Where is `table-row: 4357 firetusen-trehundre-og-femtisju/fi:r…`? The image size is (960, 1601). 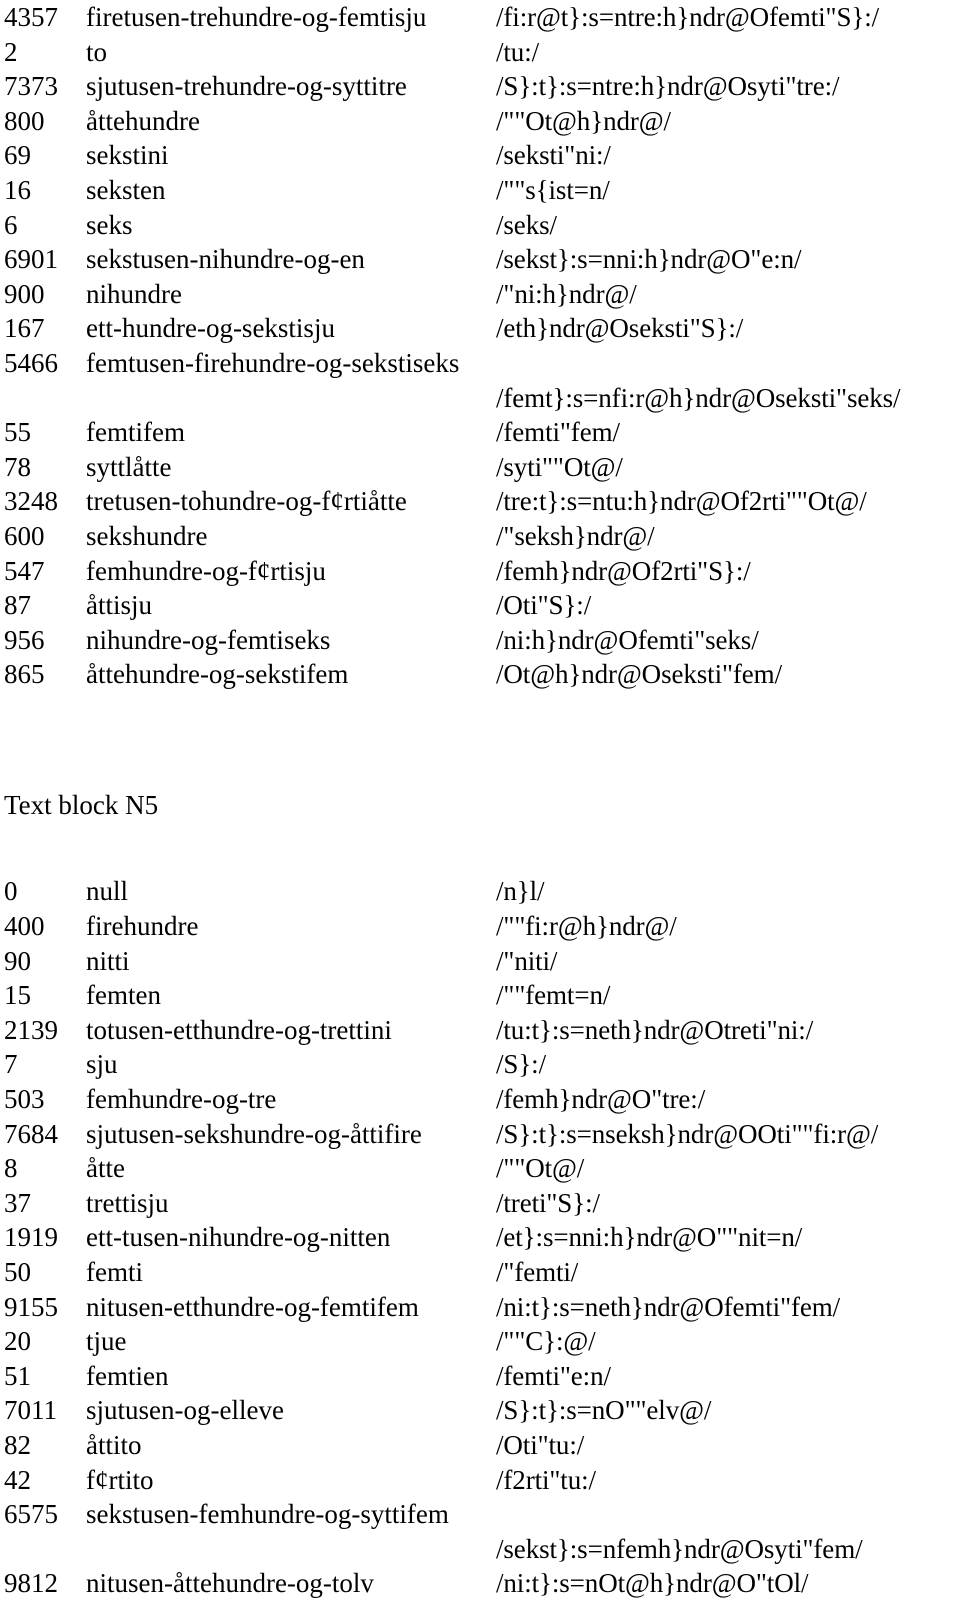
table-row: 4357 firetusen-trehundre-og-femtisju/fi:r… is located at coordinates (480, 17).